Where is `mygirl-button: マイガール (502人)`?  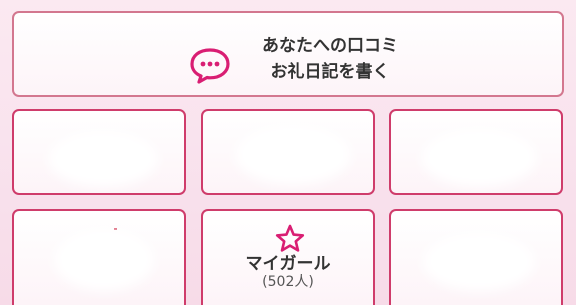
mygirl-button: マイガール (502人) is located at coordinates (288, 257).